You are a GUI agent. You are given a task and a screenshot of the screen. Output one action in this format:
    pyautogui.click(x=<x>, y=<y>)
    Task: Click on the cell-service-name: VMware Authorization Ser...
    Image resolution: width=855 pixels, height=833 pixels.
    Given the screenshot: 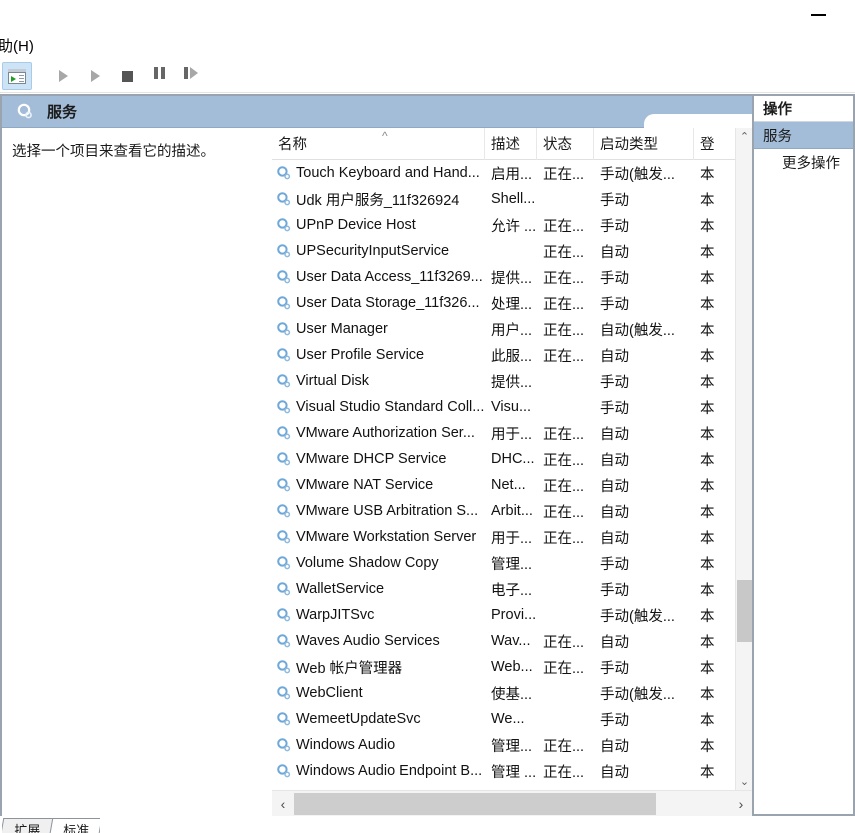 What is the action you would take?
    pyautogui.click(x=378, y=433)
    